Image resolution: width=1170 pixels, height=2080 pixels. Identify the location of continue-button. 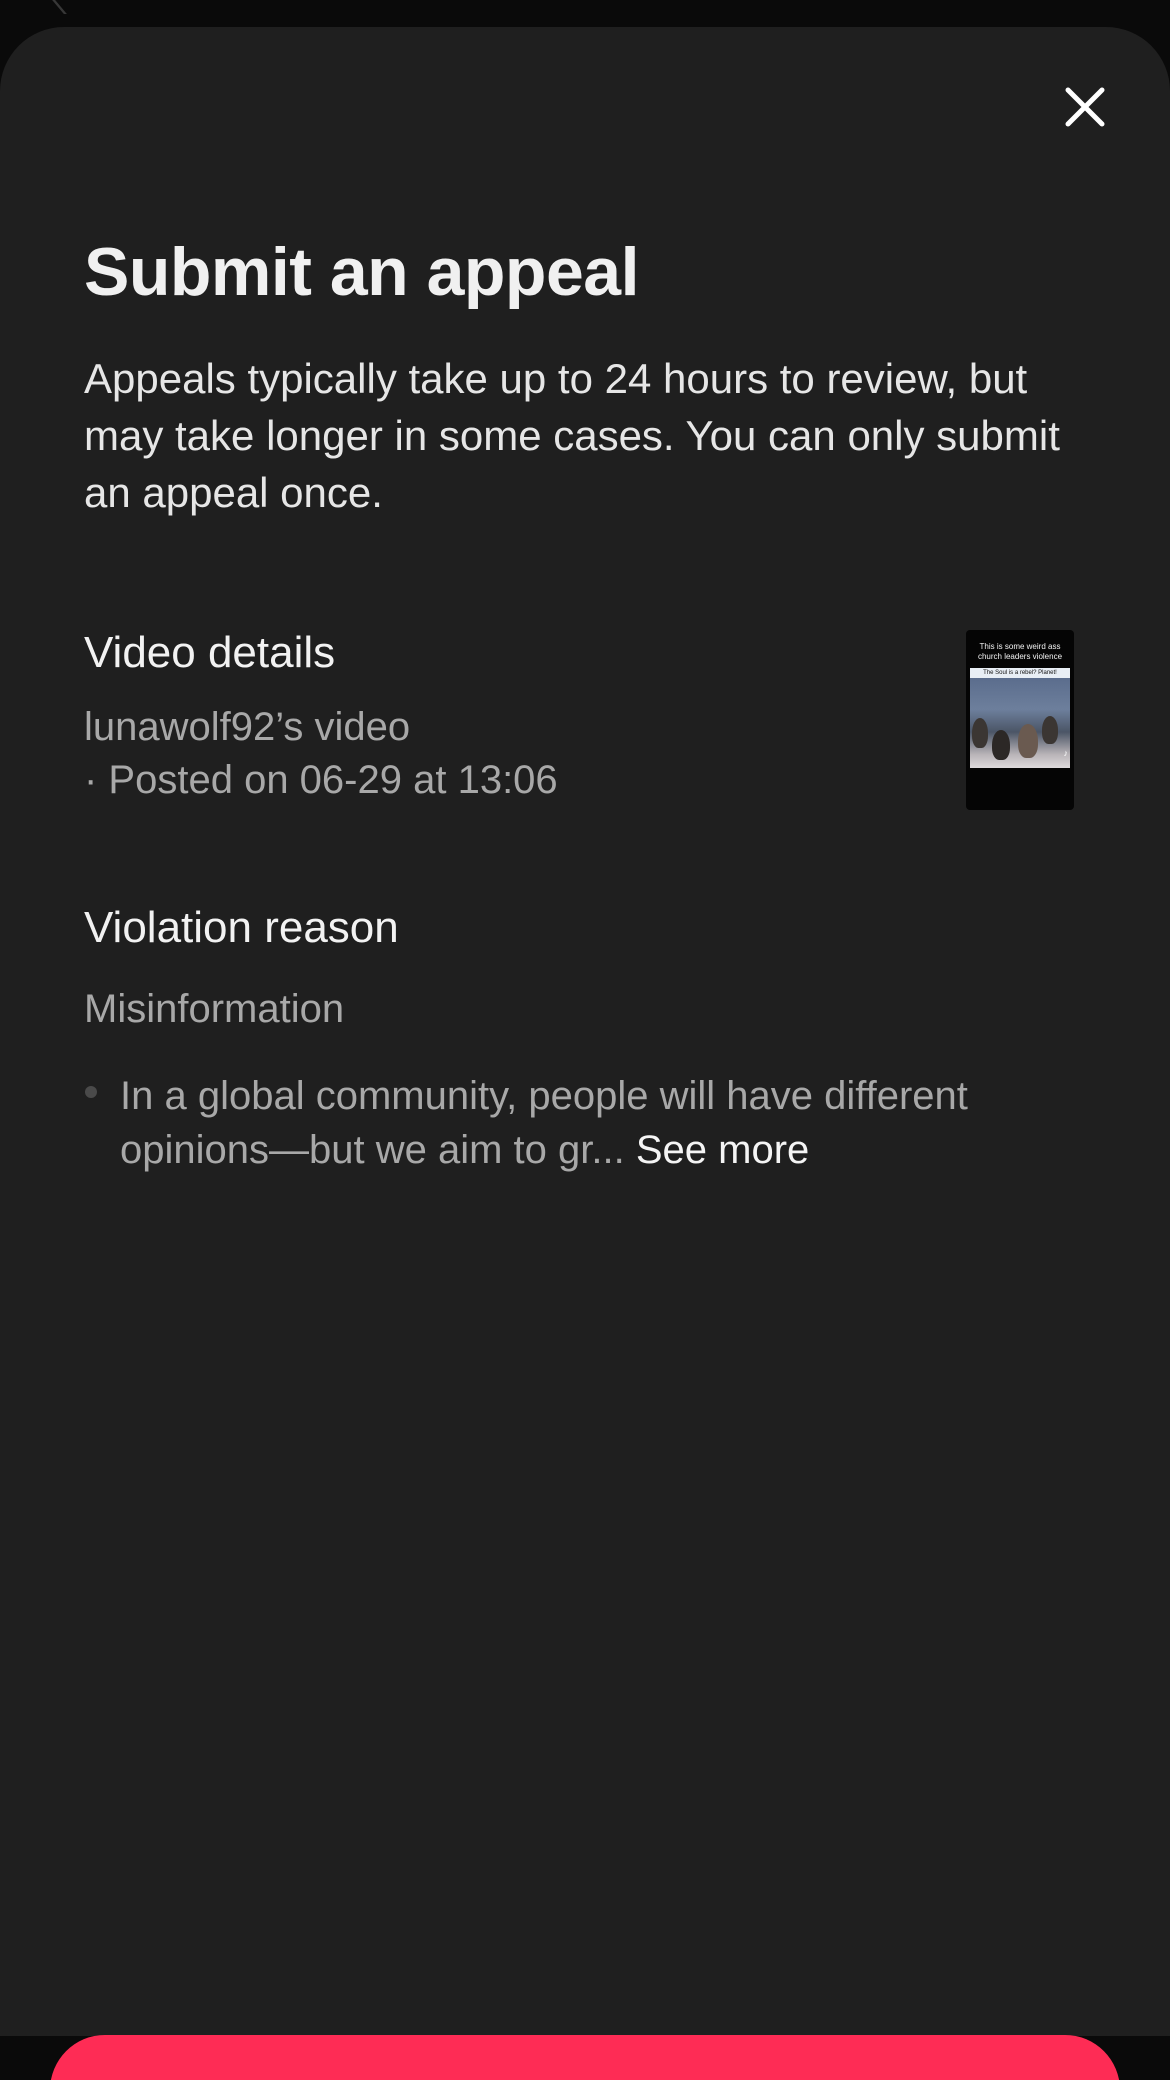
(585, 2057).